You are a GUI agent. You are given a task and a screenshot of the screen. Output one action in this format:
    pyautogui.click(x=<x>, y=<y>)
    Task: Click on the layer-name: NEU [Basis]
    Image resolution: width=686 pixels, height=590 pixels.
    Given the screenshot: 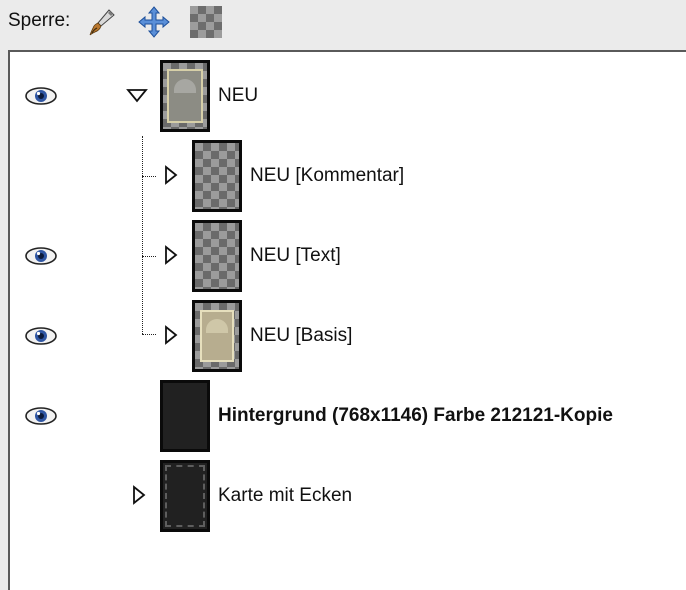 What is the action you would take?
    pyautogui.click(x=301, y=336)
    